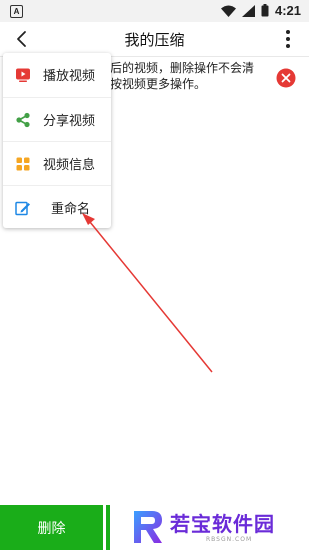 Image resolution: width=320 pixels, height=550 pixels. I want to click on toolbar: 我的压缩, so click(154, 39).